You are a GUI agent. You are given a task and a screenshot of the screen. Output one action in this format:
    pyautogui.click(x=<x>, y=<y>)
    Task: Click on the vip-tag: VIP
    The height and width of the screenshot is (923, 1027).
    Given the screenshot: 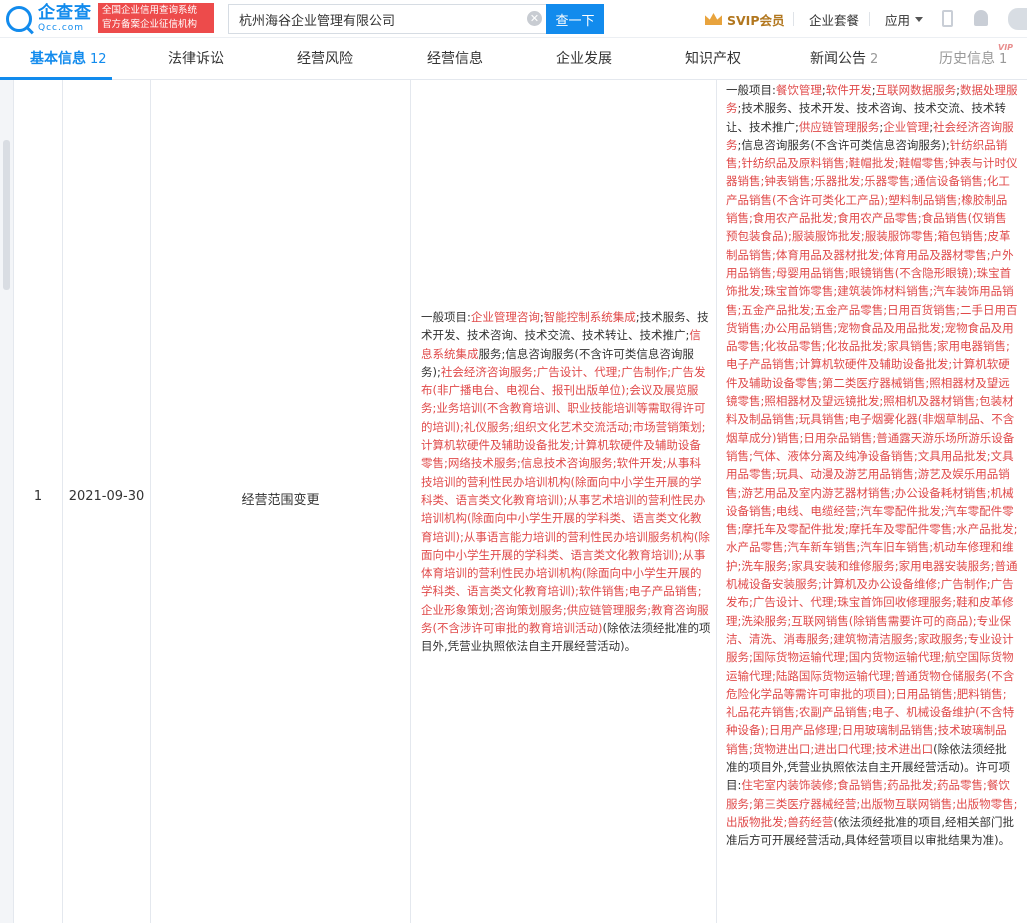 What is the action you would take?
    pyautogui.click(x=1006, y=47)
    